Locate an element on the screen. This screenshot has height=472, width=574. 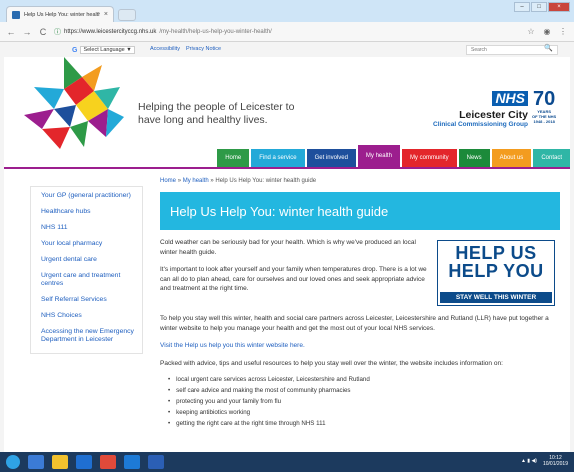
search-icon: 🔍 is located at coordinates (548, 49).